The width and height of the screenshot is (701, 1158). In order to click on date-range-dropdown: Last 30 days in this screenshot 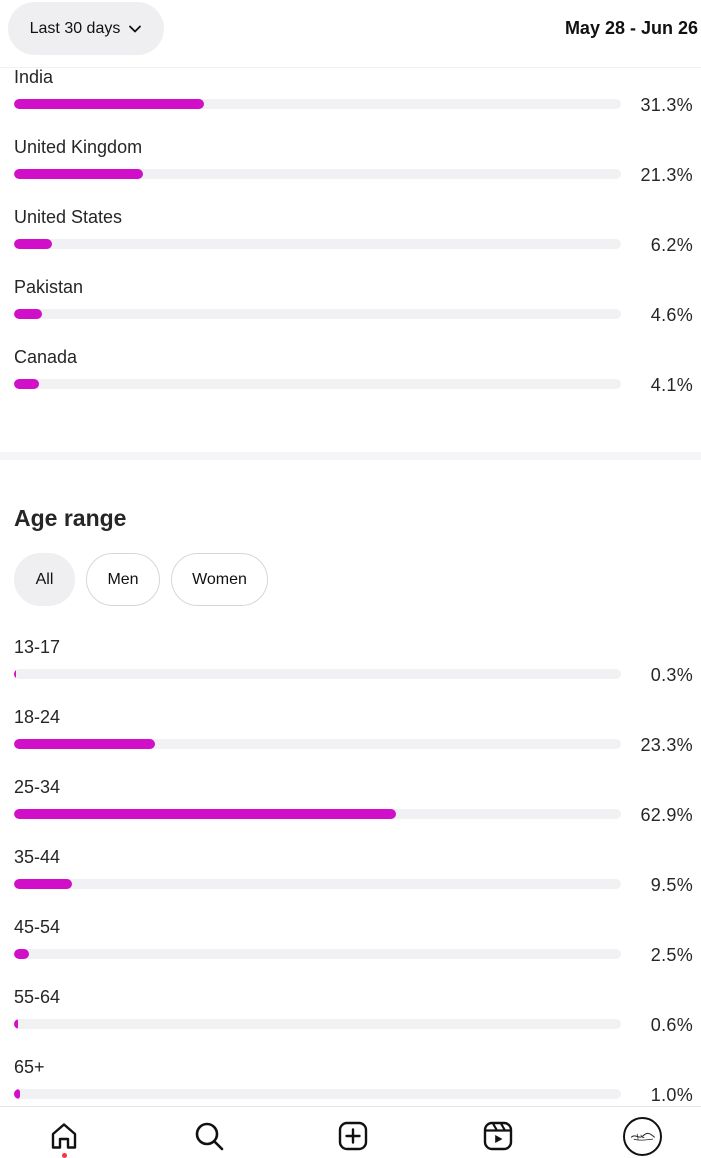, I will do `click(86, 28)`.